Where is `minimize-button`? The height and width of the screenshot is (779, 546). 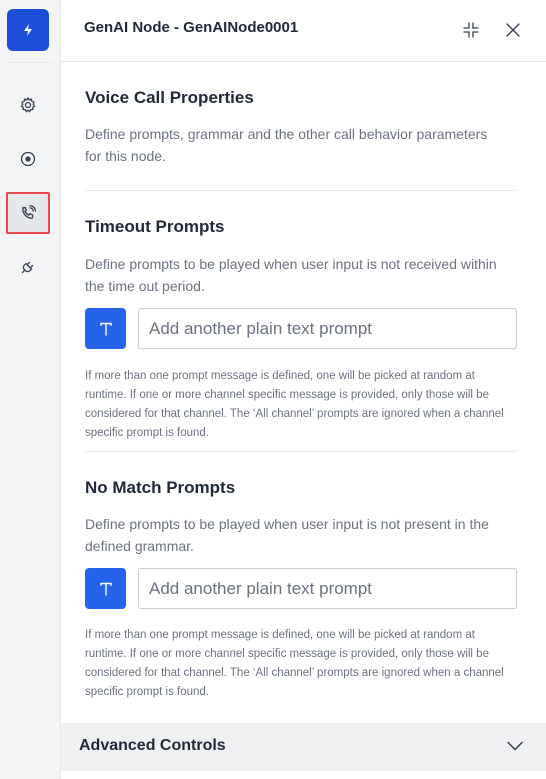 minimize-button is located at coordinates (471, 30).